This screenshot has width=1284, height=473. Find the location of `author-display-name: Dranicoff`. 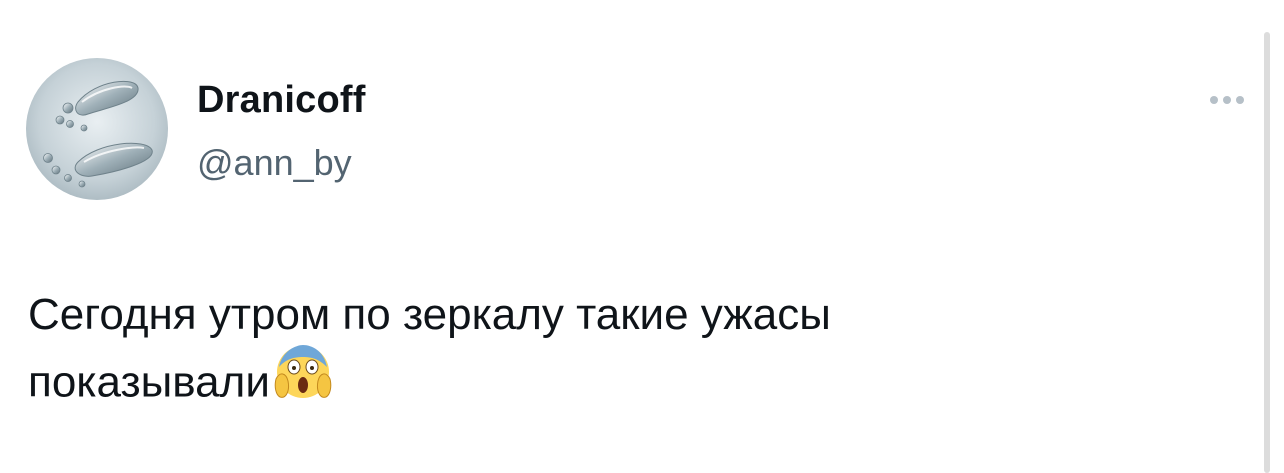

author-display-name: Dranicoff is located at coordinates (281, 100).